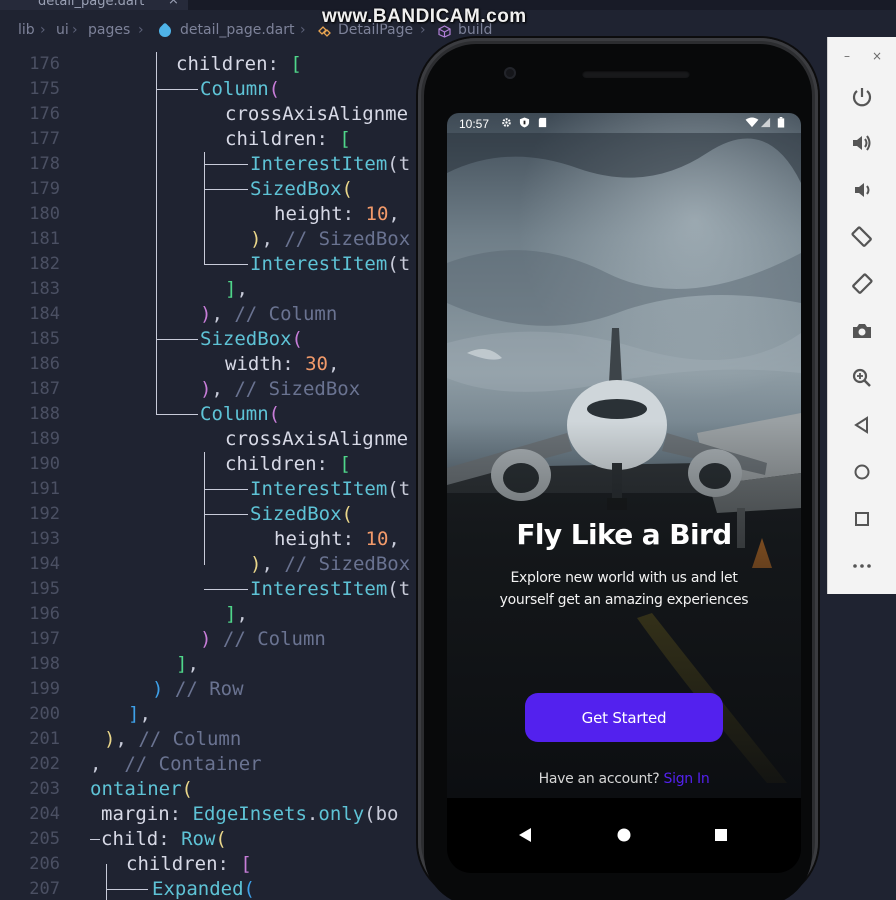  I want to click on earpiece-speaker, so click(636, 74).